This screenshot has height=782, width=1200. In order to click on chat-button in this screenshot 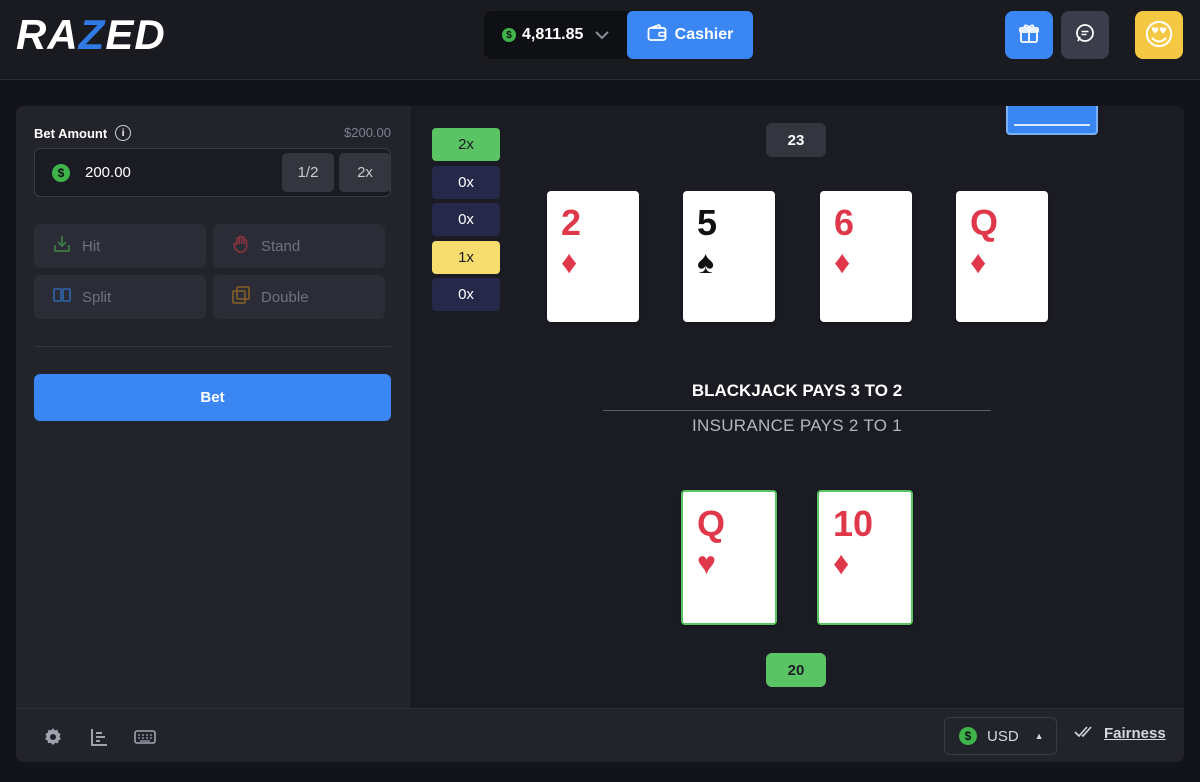, I will do `click(1085, 35)`.